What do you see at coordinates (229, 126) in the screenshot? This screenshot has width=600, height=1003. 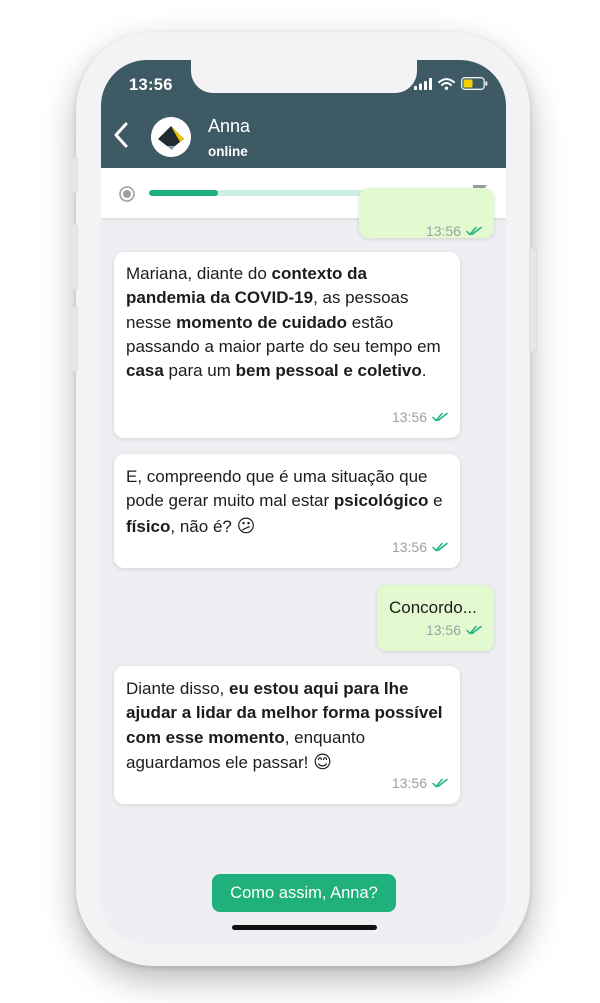 I see `contact-name: Anna` at bounding box center [229, 126].